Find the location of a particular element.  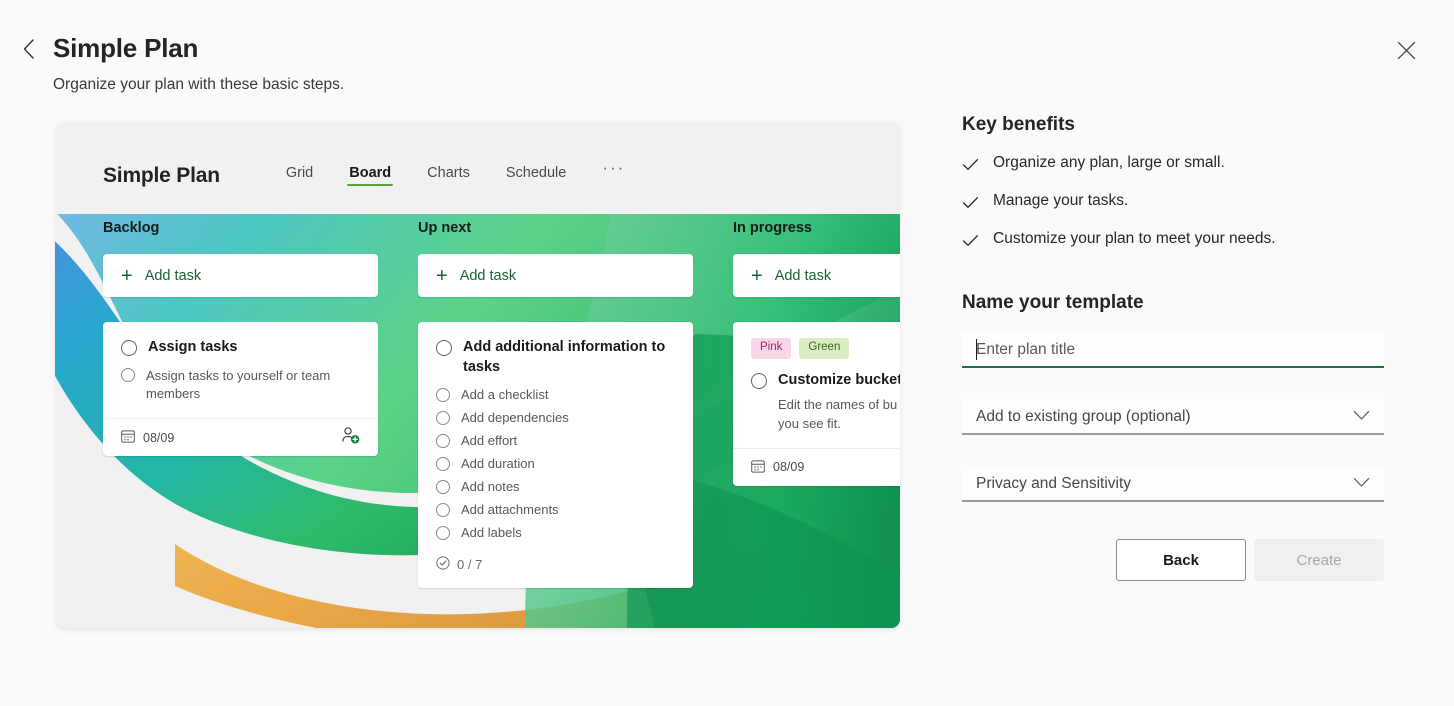

tab-board: Board is located at coordinates (370, 175).